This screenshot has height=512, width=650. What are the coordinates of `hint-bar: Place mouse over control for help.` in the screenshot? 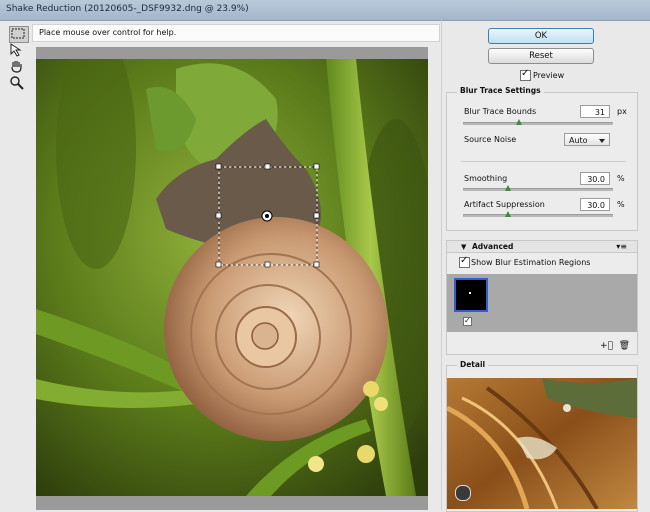 It's located at (236, 33).